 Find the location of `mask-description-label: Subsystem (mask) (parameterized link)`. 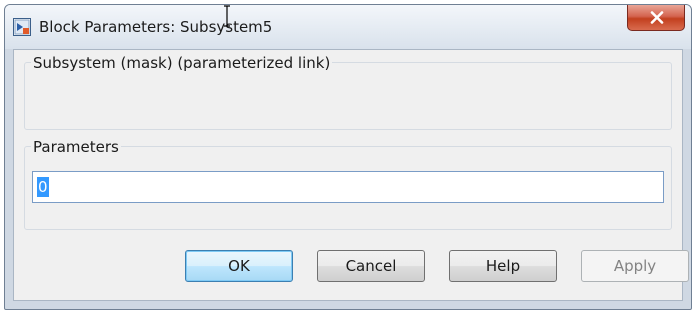

mask-description-label: Subsystem (mask) (parameterized link) is located at coordinates (182, 63).